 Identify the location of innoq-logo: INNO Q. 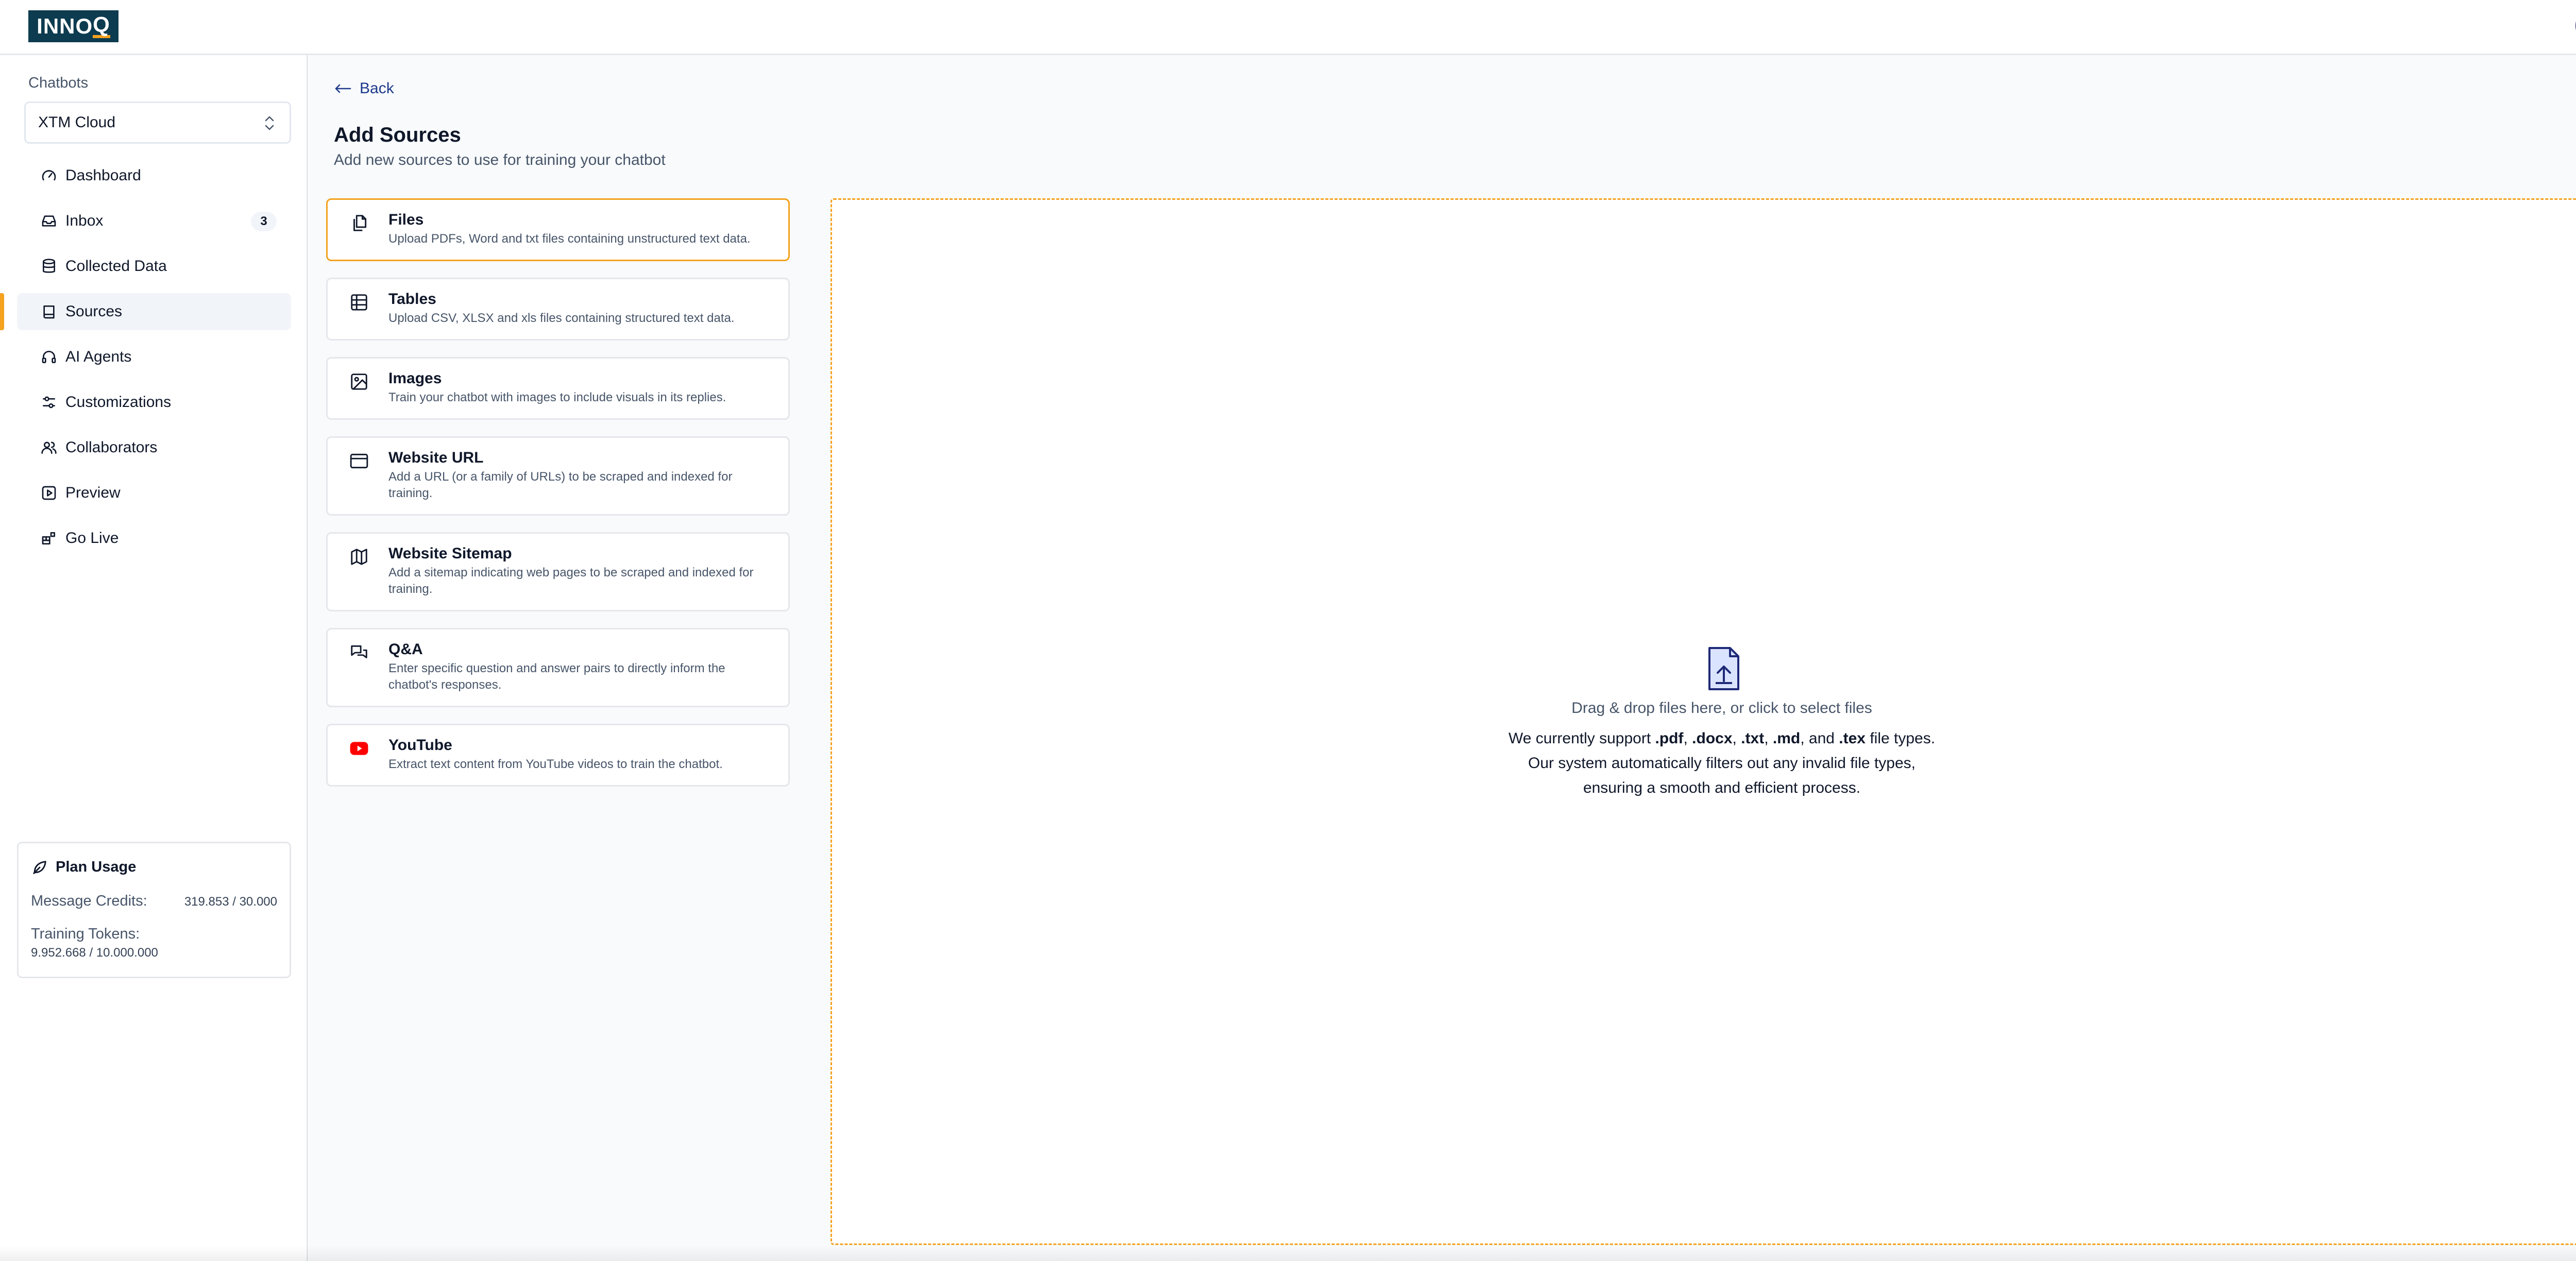
(73, 26).